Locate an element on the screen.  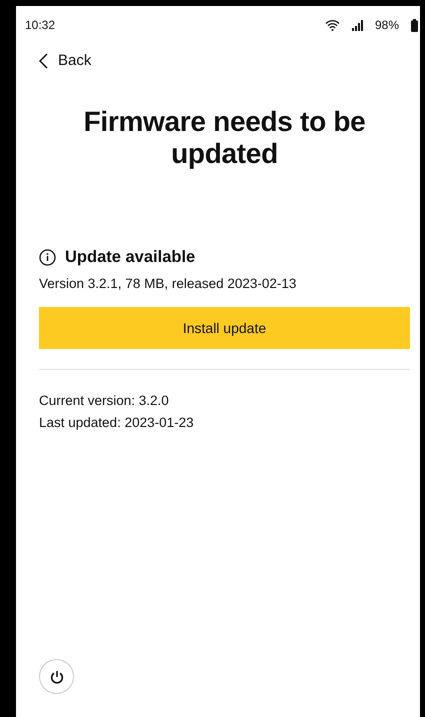
status-time: 10:32 is located at coordinates (40, 25).